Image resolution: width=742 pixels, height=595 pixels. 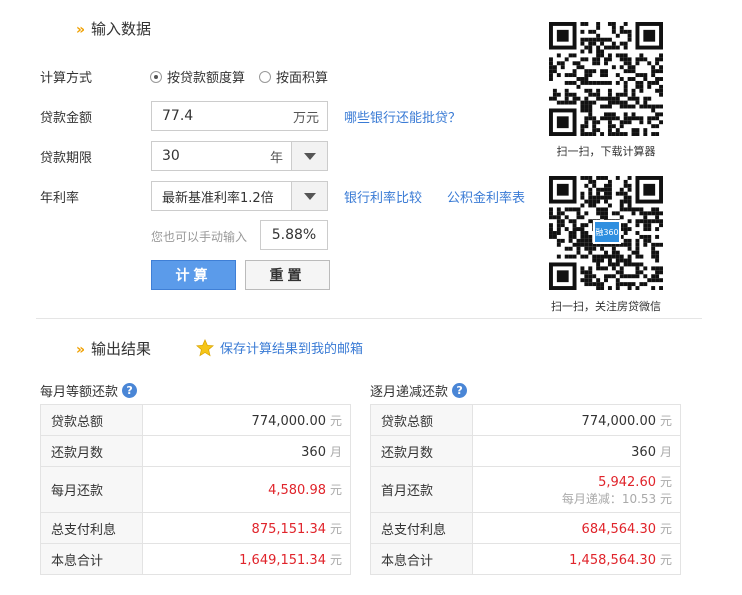 I want to click on rate-select-value: 最新基准利率1.2倍, so click(x=221, y=196).